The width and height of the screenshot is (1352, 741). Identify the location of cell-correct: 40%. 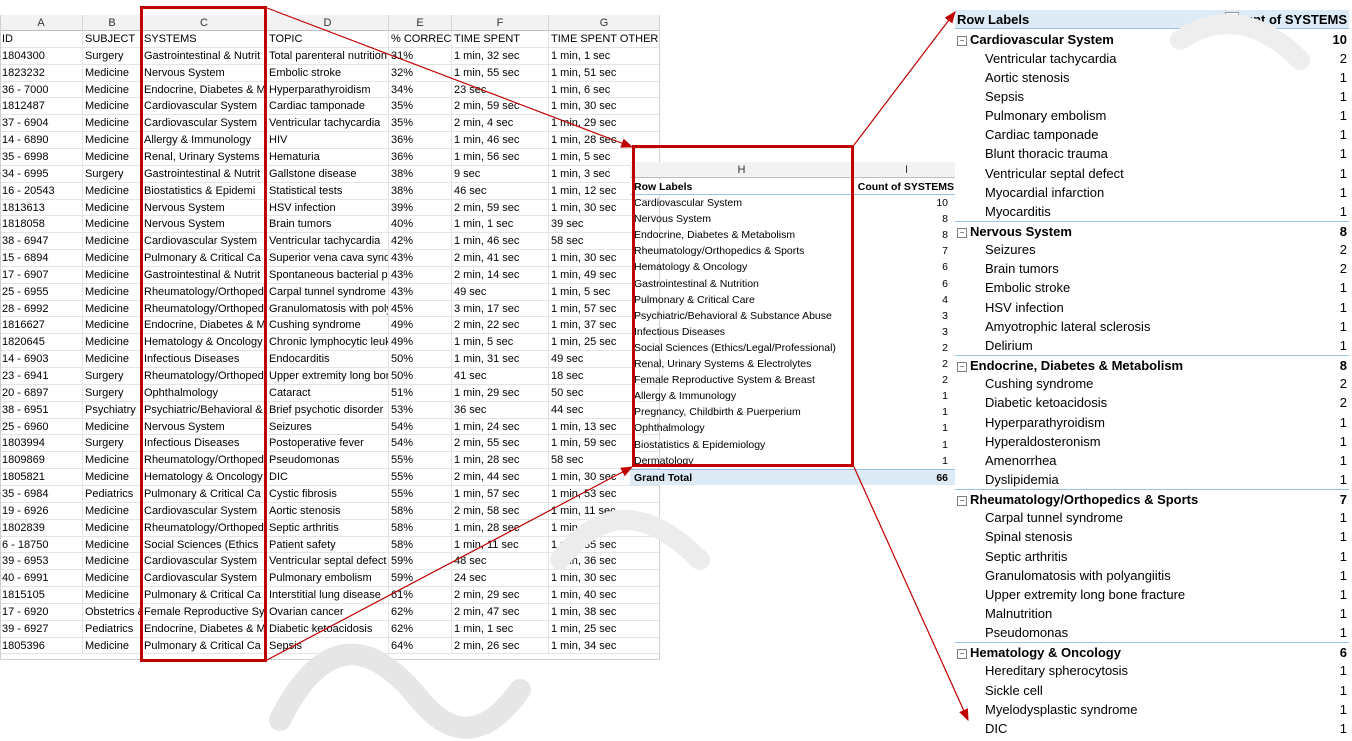
(420, 224).